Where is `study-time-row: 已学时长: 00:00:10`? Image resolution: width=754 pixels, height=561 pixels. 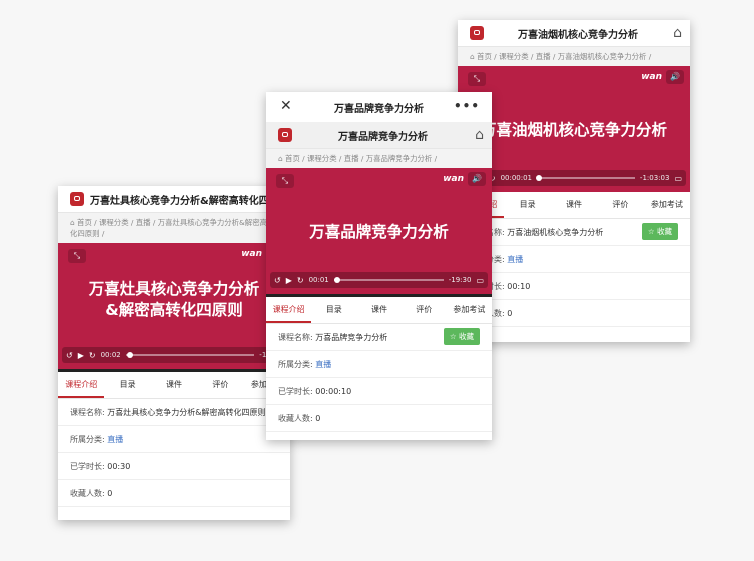 study-time-row: 已学时长: 00:00:10 is located at coordinates (379, 391).